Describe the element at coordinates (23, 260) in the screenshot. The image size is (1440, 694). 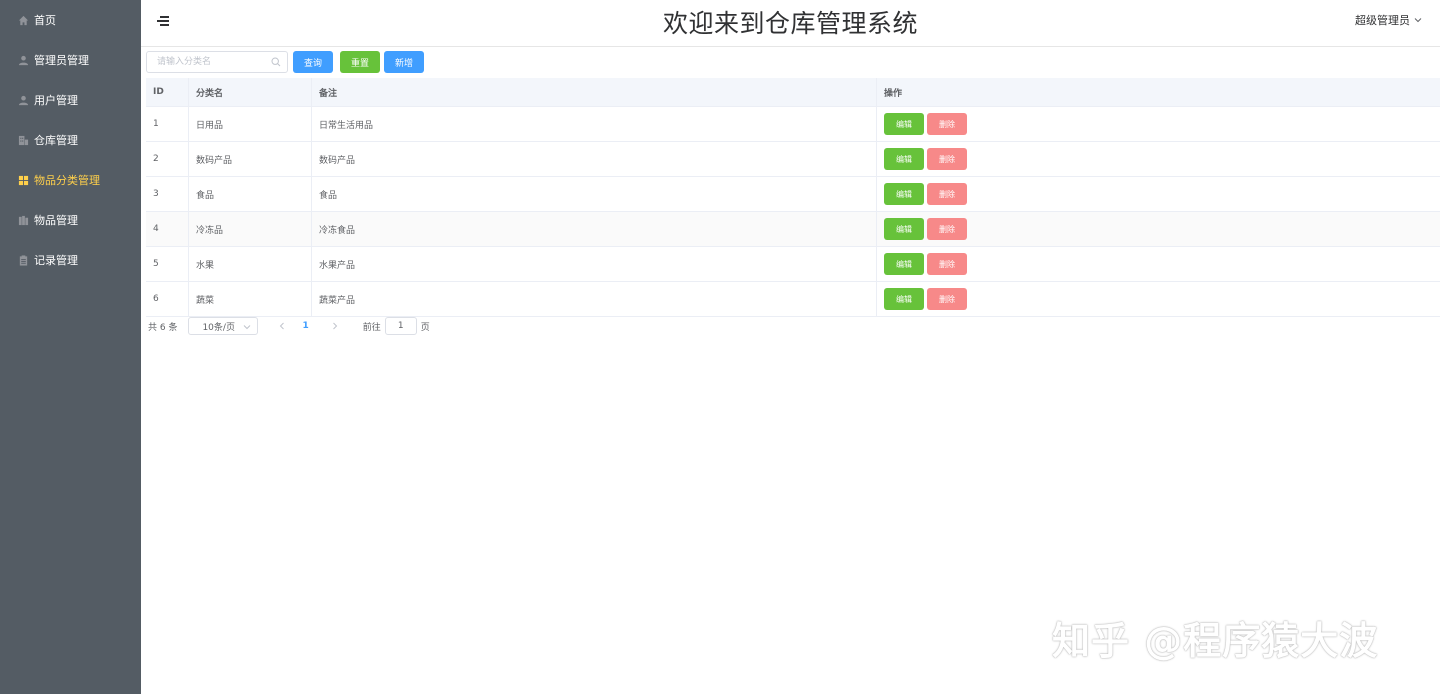
I see `clipboard-icon` at that location.